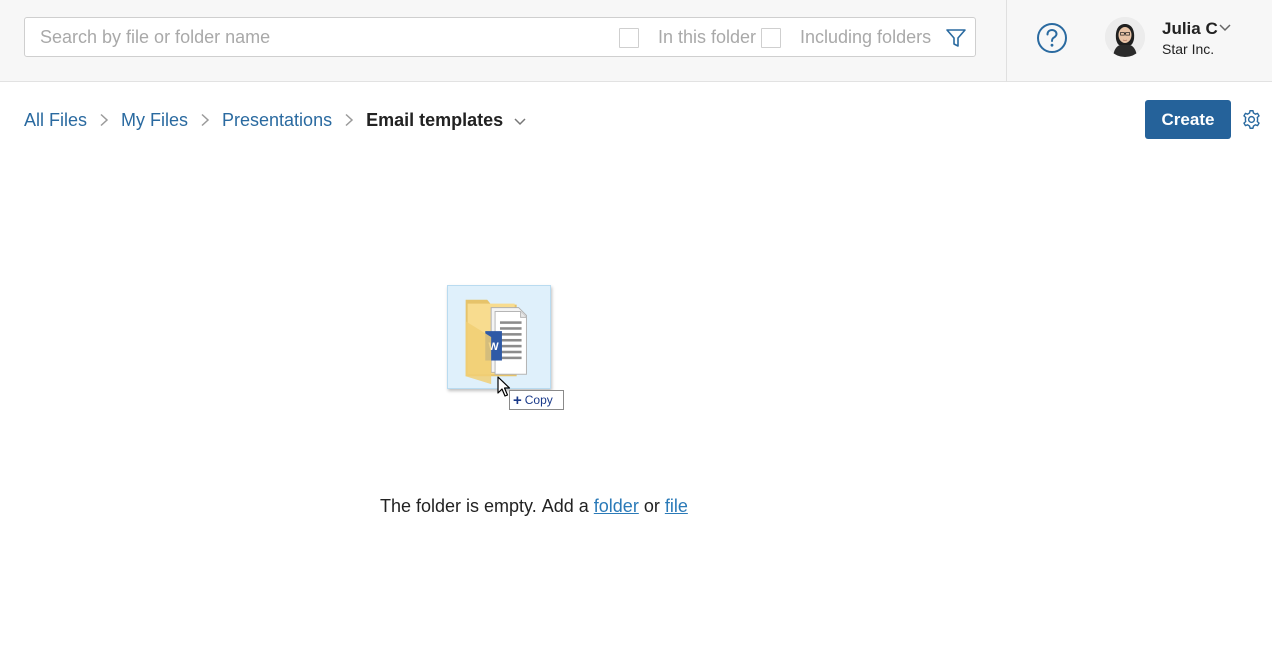 This screenshot has width=1272, height=663. What do you see at coordinates (1006, 41) in the screenshot?
I see `header-divider` at bounding box center [1006, 41].